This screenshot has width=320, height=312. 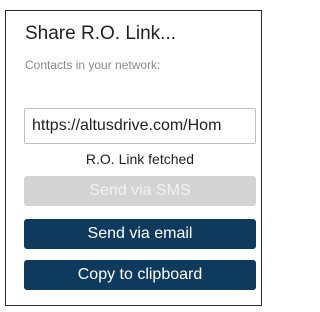 I want to click on contacts-subtitle: Contacts in your network:, so click(x=93, y=65).